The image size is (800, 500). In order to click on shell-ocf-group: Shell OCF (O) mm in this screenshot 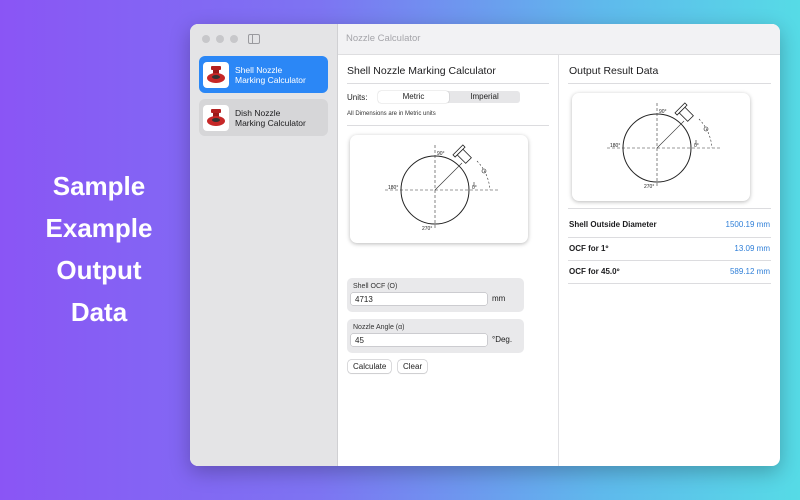, I will do `click(435, 295)`.